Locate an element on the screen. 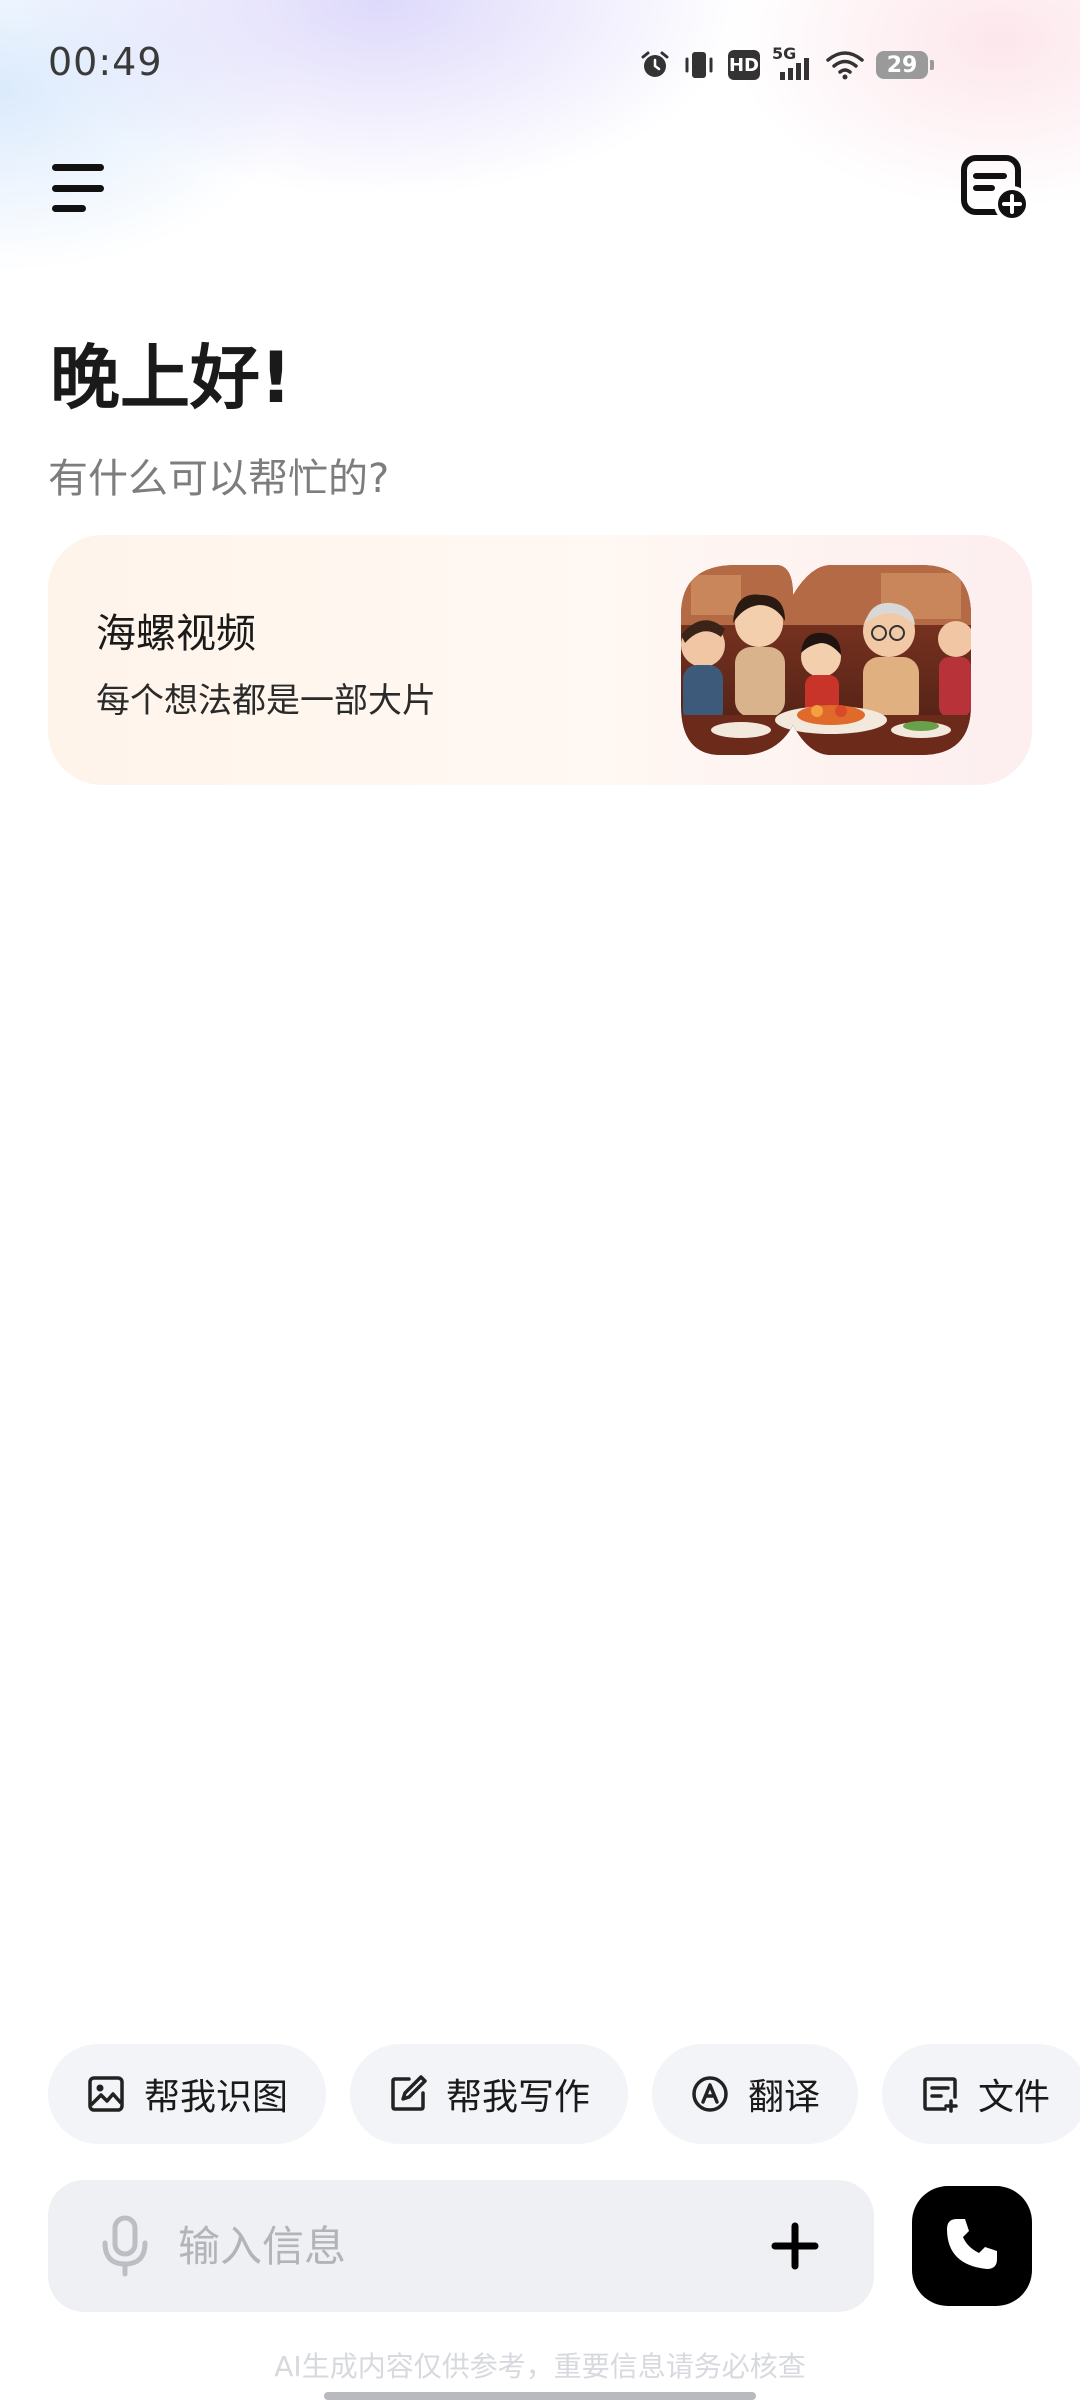 Image resolution: width=1080 pixels, height=2408 pixels. voice-call-button is located at coordinates (972, 2246).